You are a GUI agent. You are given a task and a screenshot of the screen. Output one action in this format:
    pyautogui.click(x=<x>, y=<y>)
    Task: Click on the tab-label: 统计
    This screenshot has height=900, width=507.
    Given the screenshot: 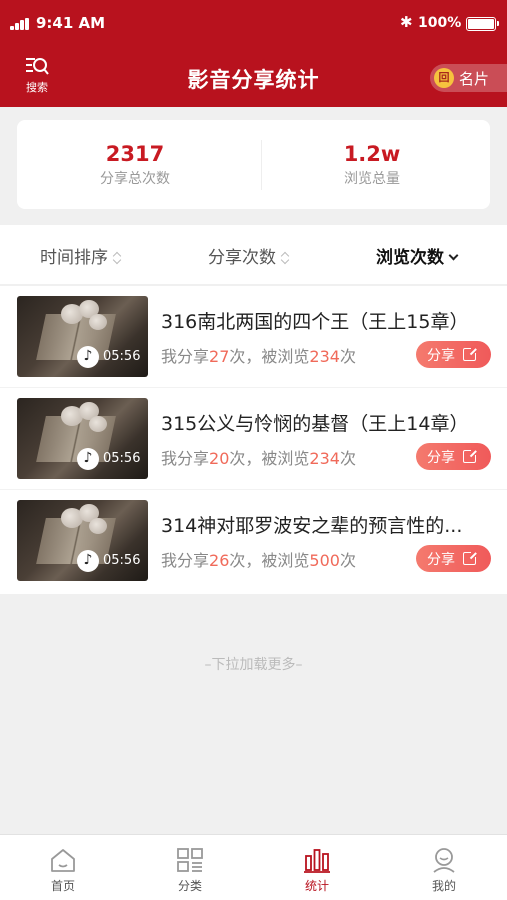 What is the action you would take?
    pyautogui.click(x=316, y=886)
    